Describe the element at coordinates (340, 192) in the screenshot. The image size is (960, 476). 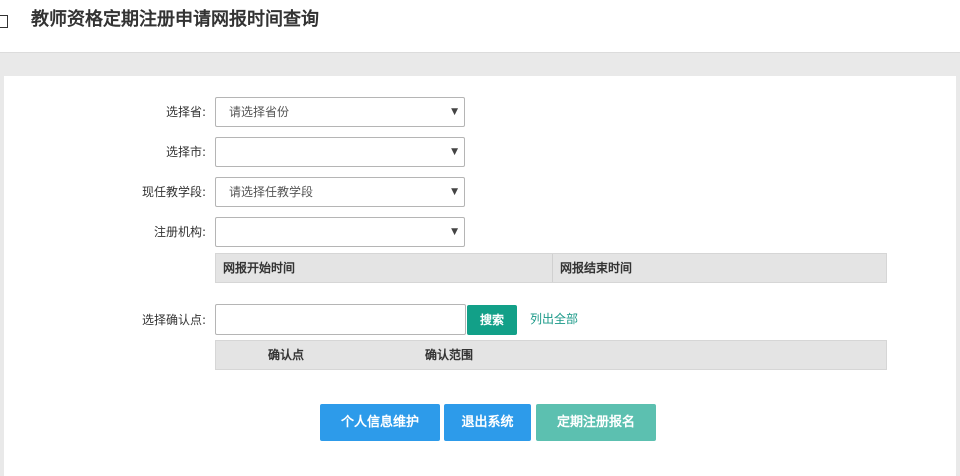
I see `stage-select: 请选择任教学段 ▼` at that location.